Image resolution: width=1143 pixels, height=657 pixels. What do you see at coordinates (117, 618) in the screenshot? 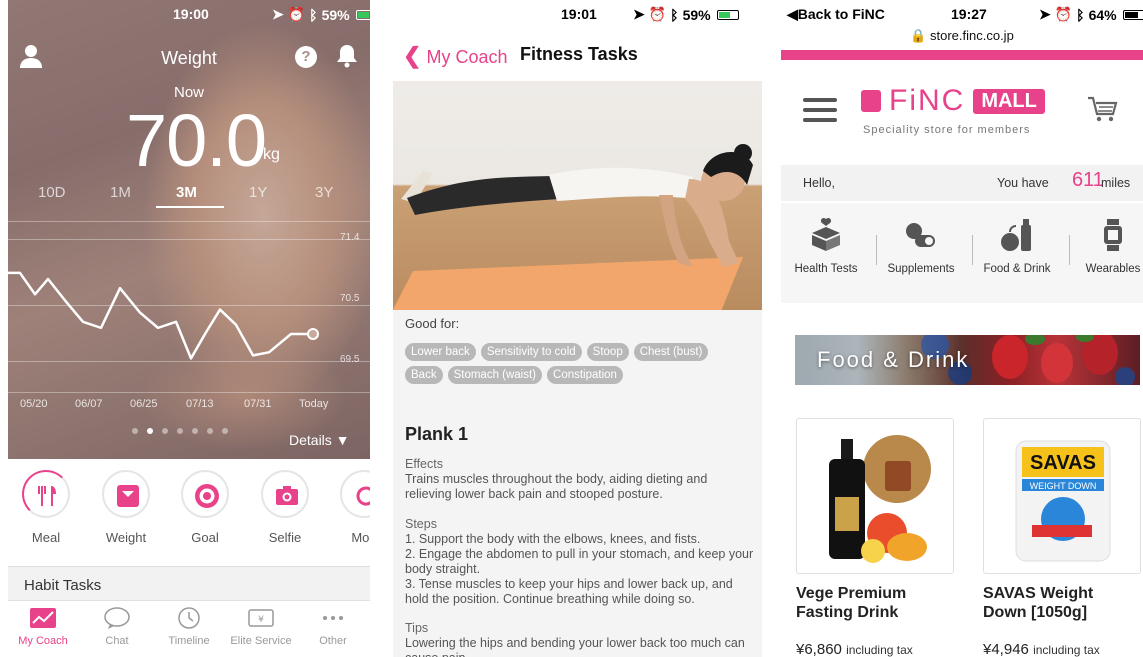
I see `chat-bubble-icon` at bounding box center [117, 618].